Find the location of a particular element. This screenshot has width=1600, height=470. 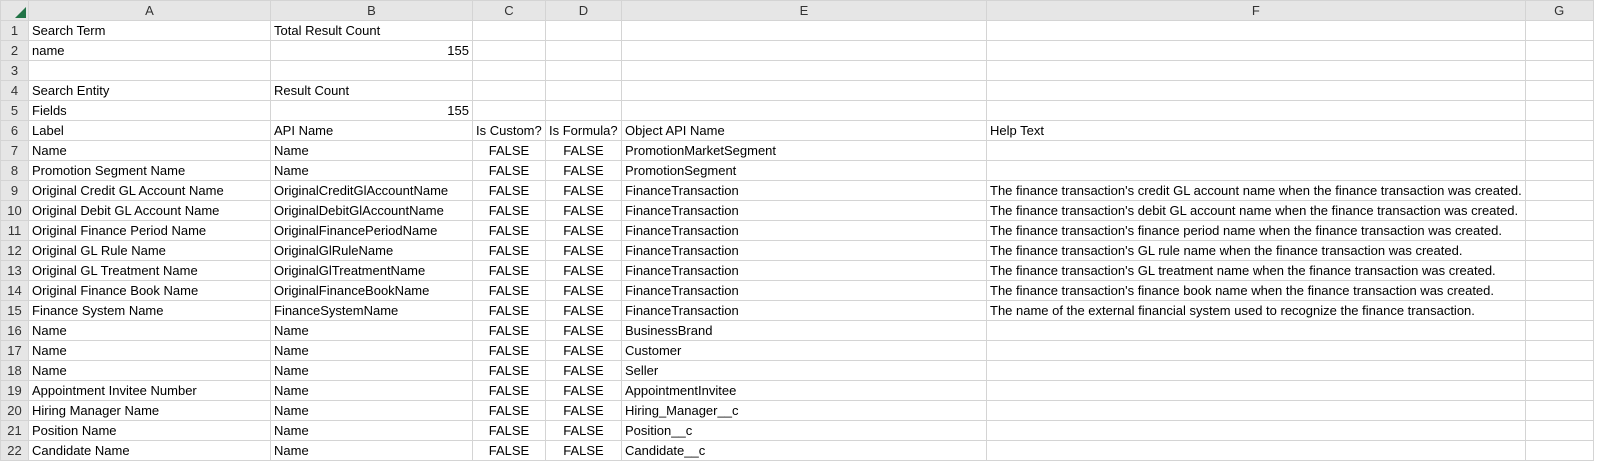

cell-a: Appointment Invitee Number is located at coordinates (149, 390).